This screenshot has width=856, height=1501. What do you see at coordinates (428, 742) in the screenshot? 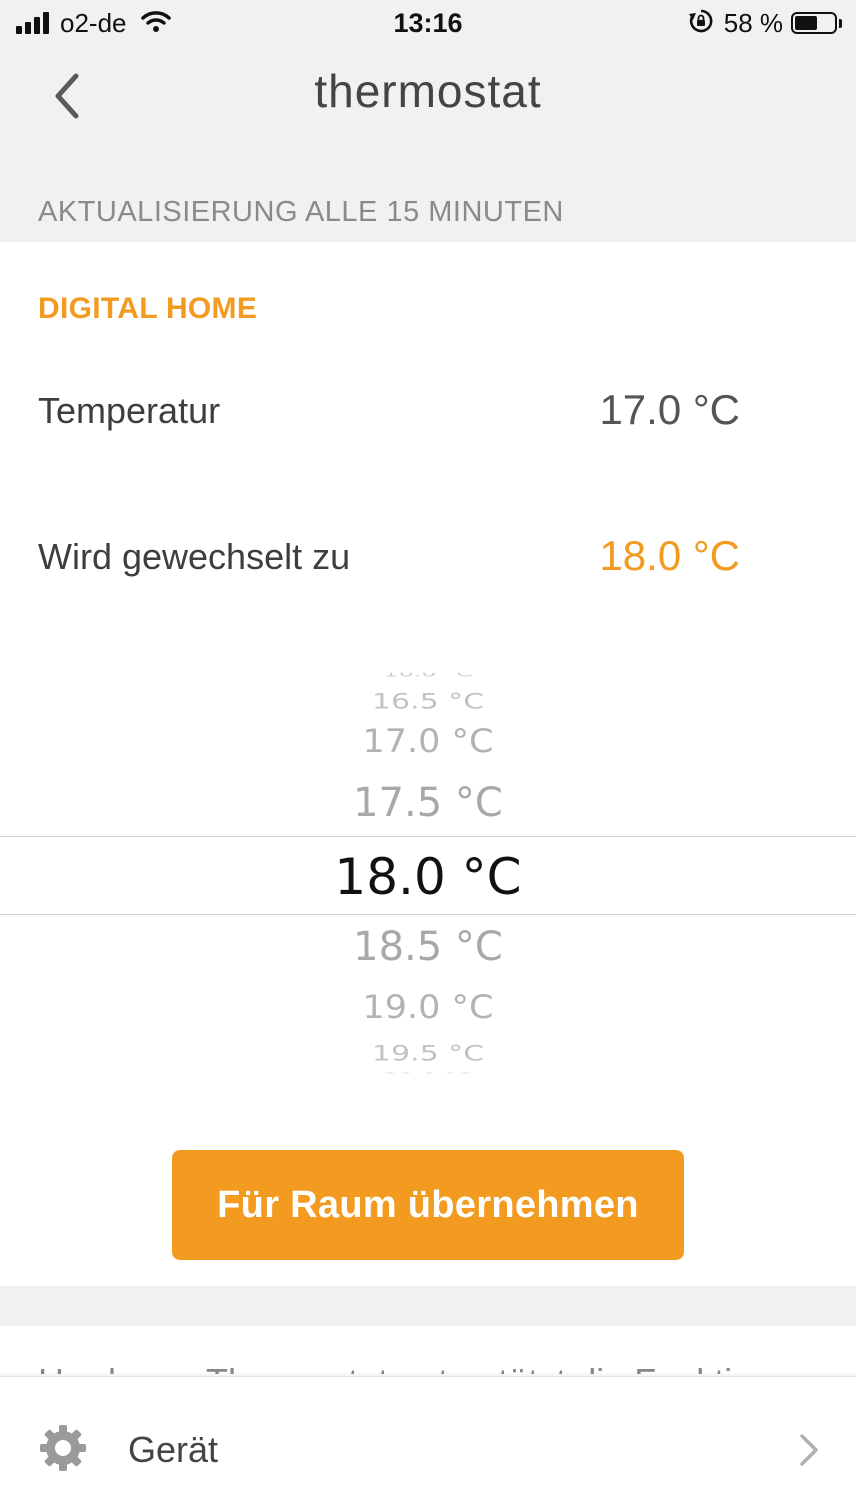
I see `picker-option: 17.0 °C` at bounding box center [428, 742].